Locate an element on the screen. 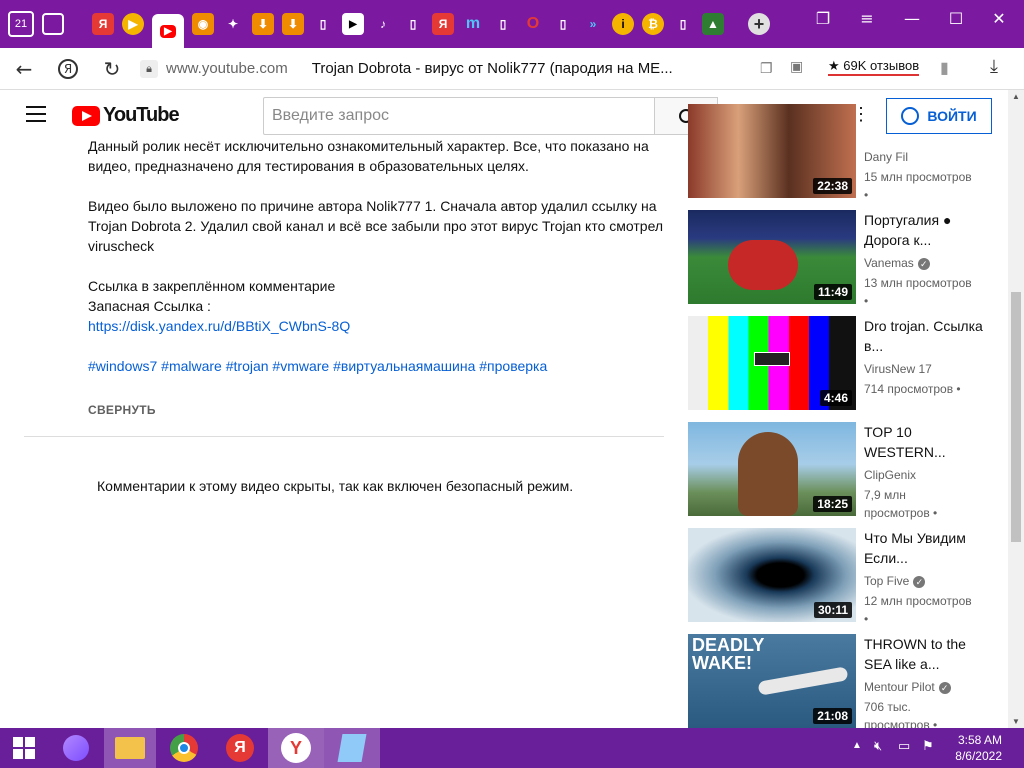  tray-chevron-icon: ▲ is located at coordinates (857, 745).